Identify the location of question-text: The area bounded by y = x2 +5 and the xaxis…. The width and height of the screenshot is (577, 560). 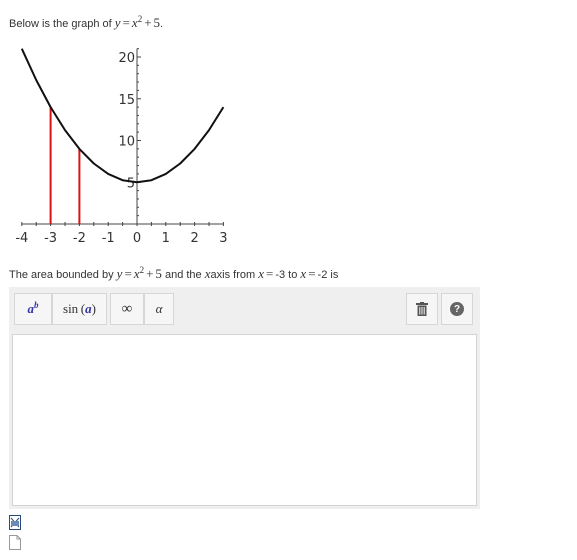
(174, 273).